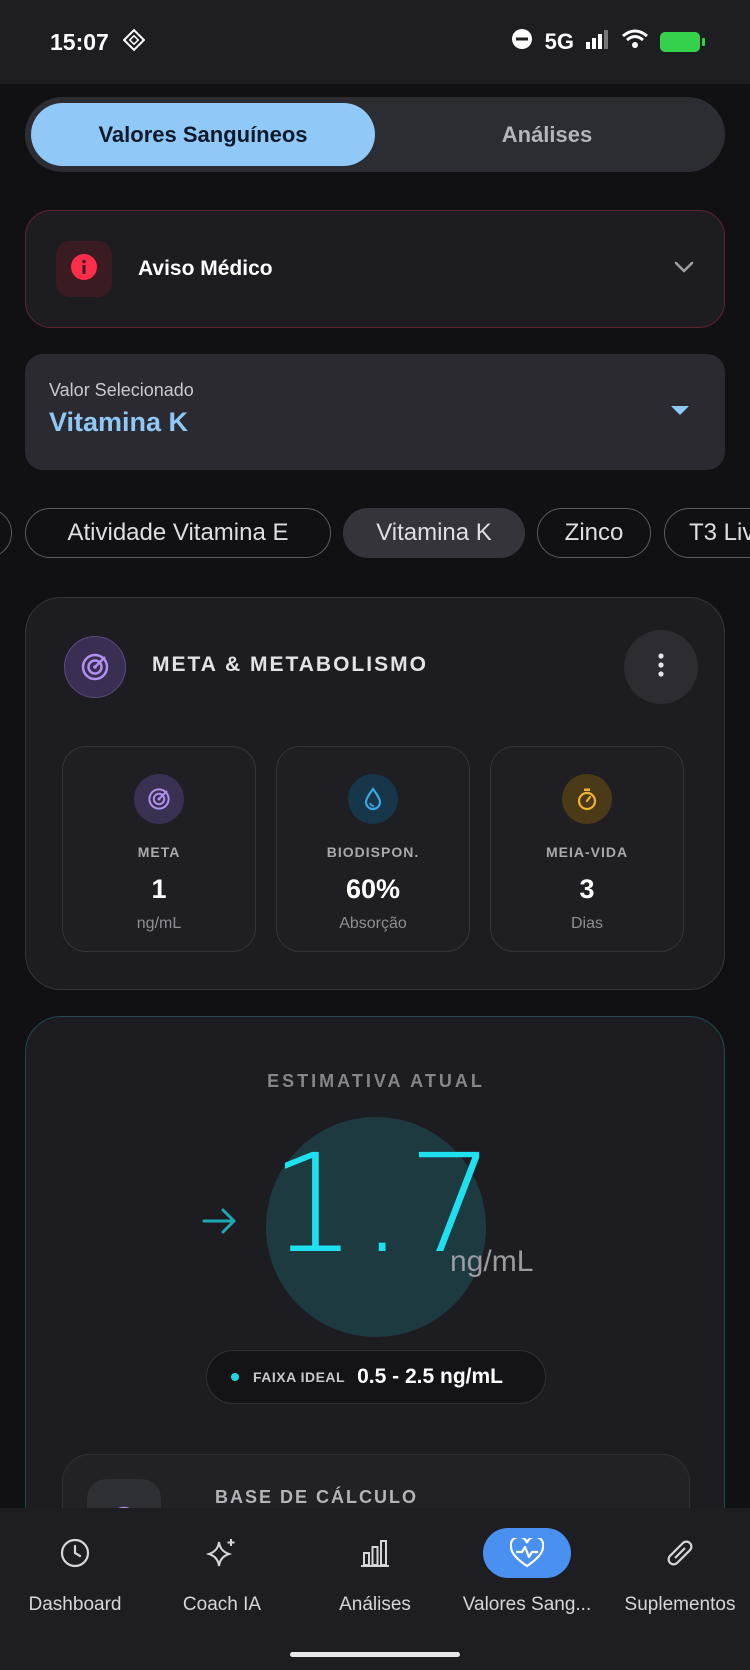 This screenshot has width=750, height=1670. I want to click on clock-icon, so click(75, 1553).